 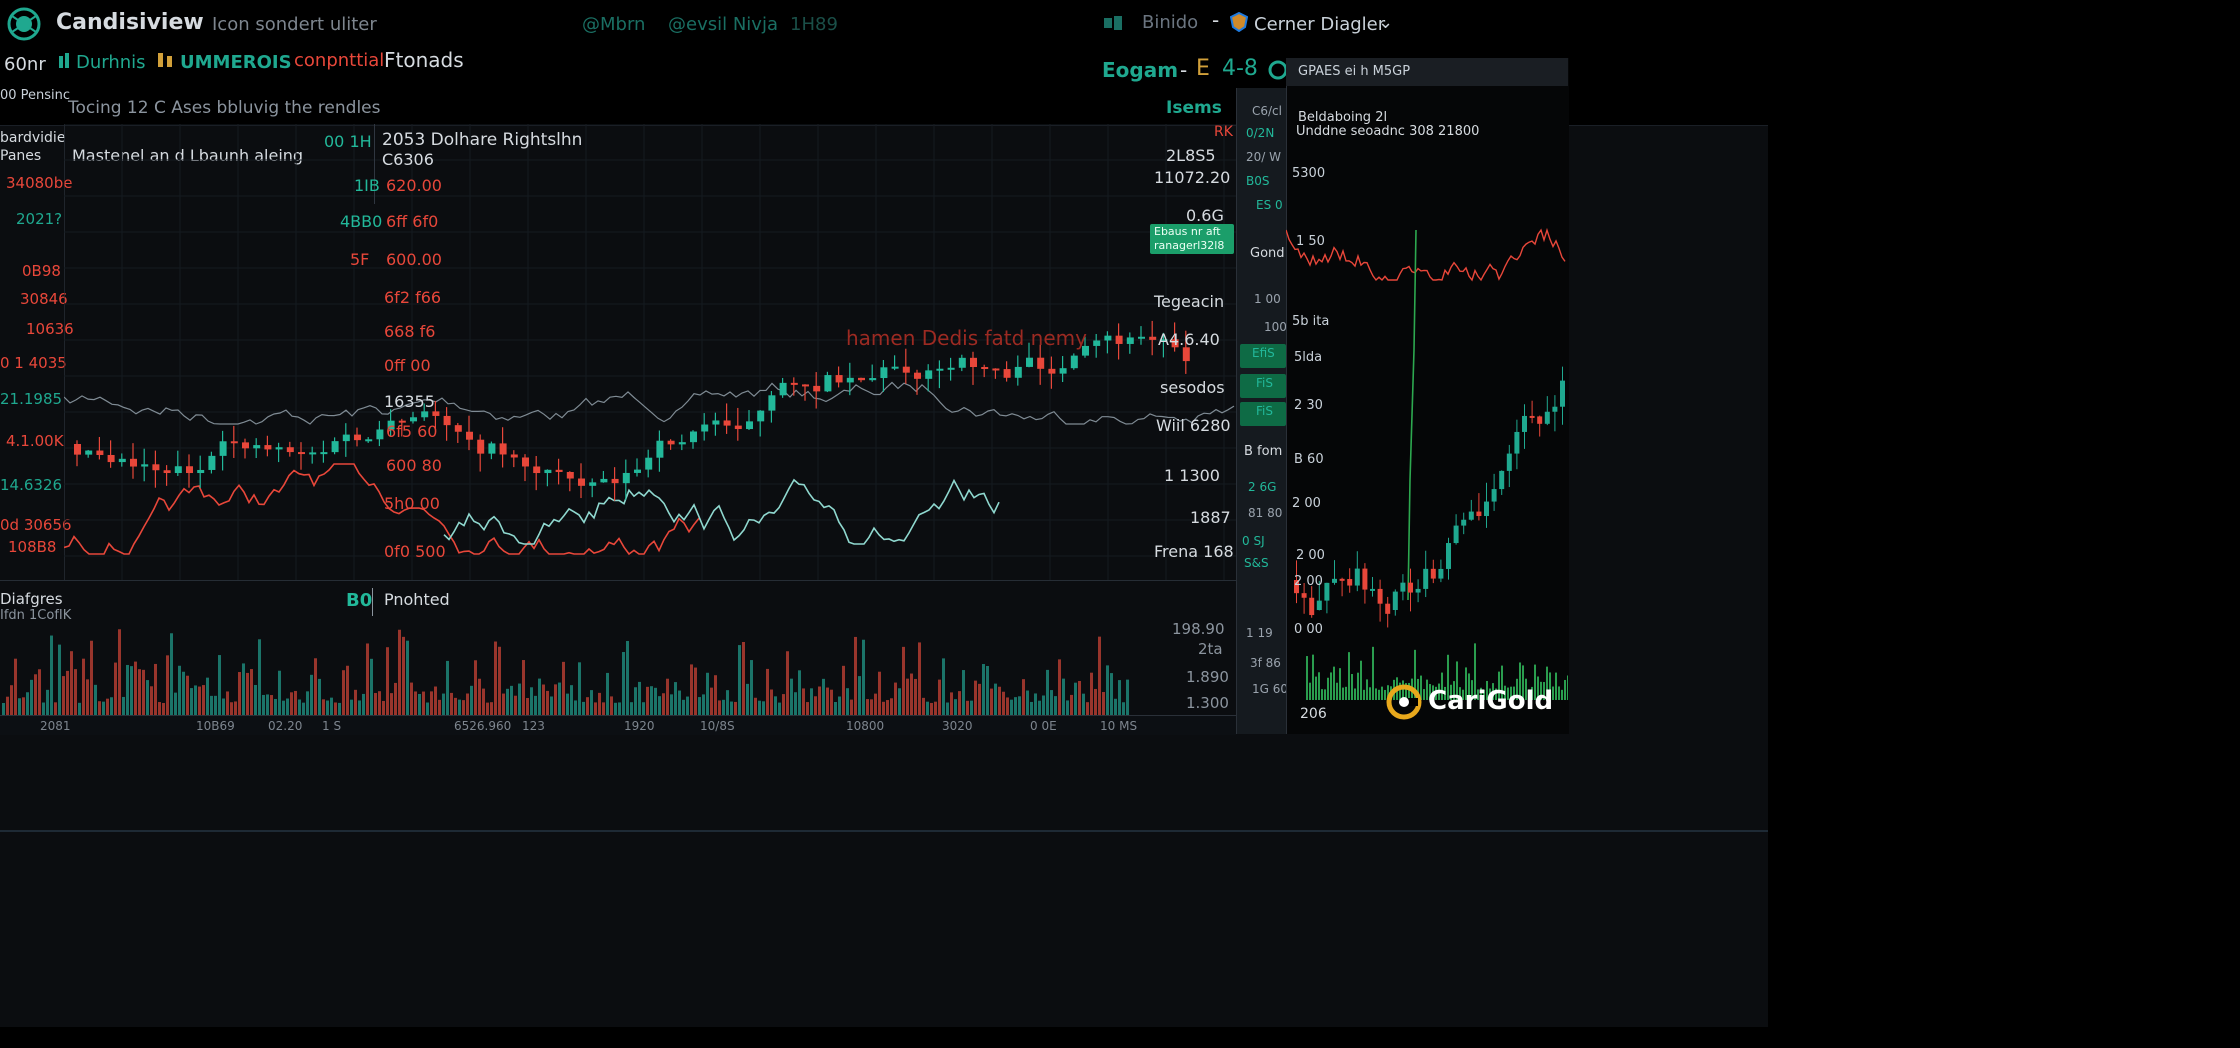 What do you see at coordinates (1194, 108) in the screenshot?
I see `chart-header-right: Isems` at bounding box center [1194, 108].